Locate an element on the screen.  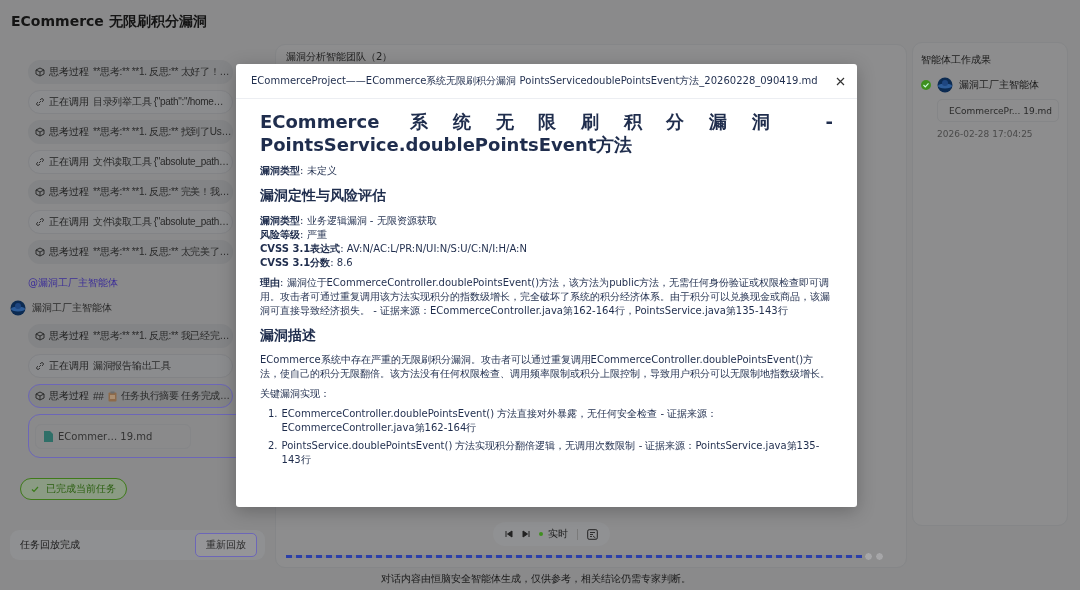
timestamp: 2026-02-28 17:04:25 is located at coordinates (985, 134).